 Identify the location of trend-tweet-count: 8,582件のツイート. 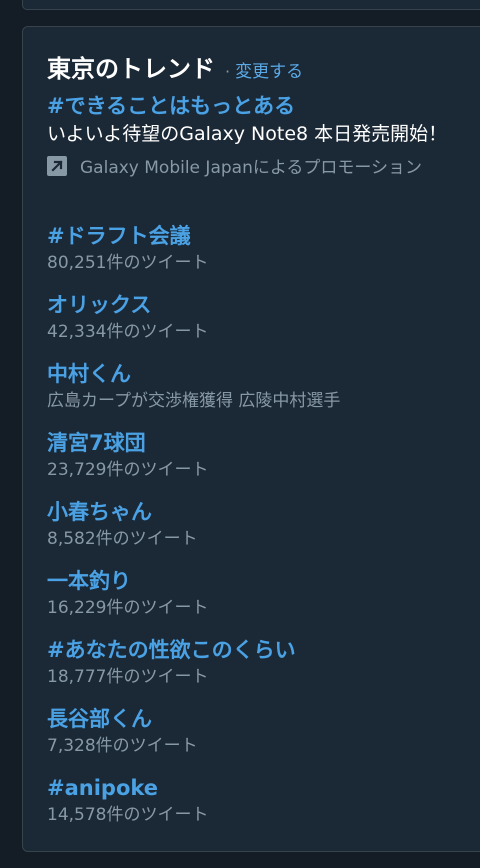
(122, 539).